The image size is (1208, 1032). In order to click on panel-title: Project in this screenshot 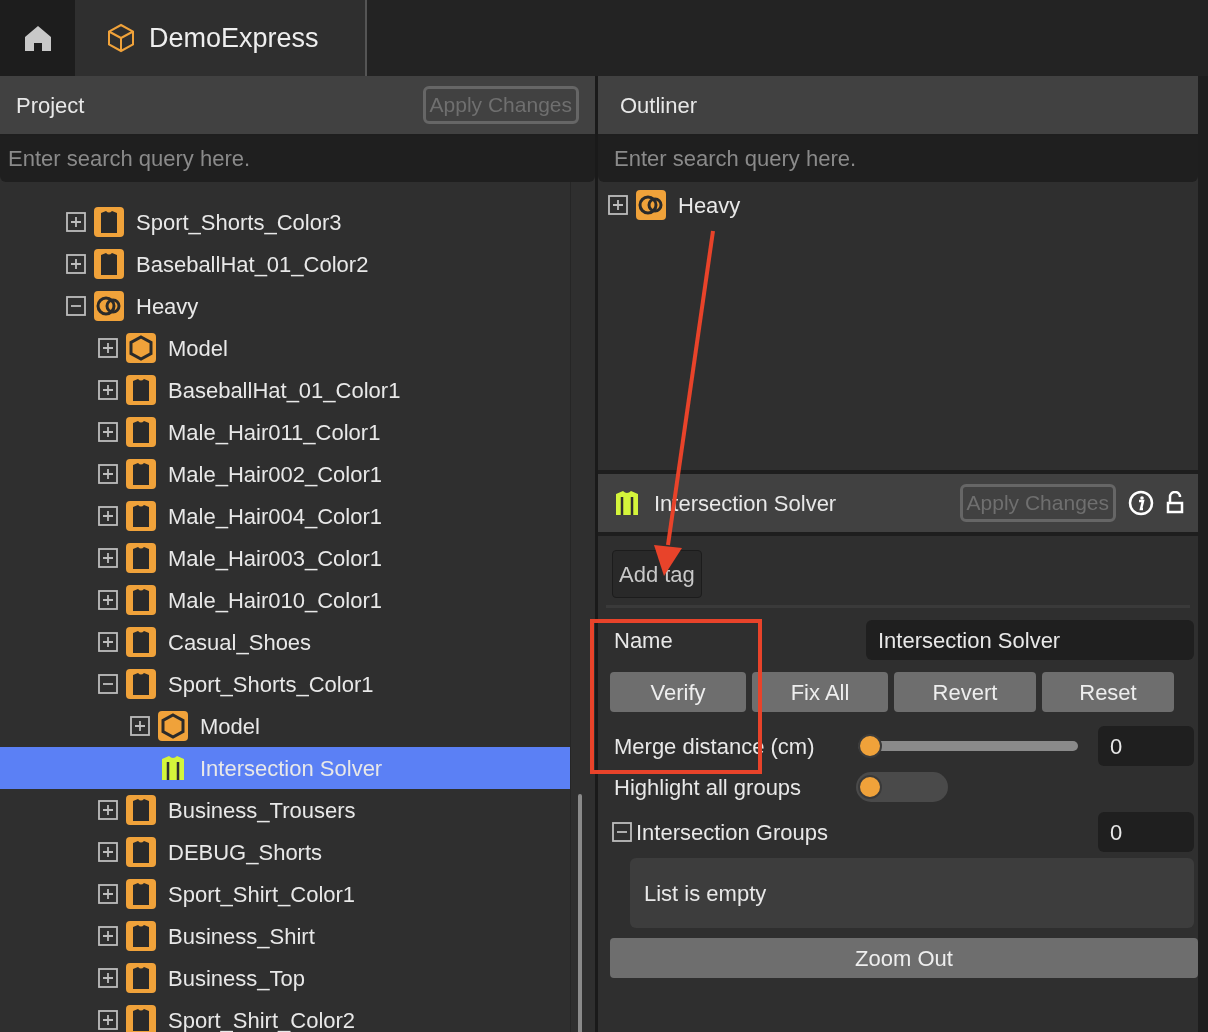, I will do `click(50, 105)`.